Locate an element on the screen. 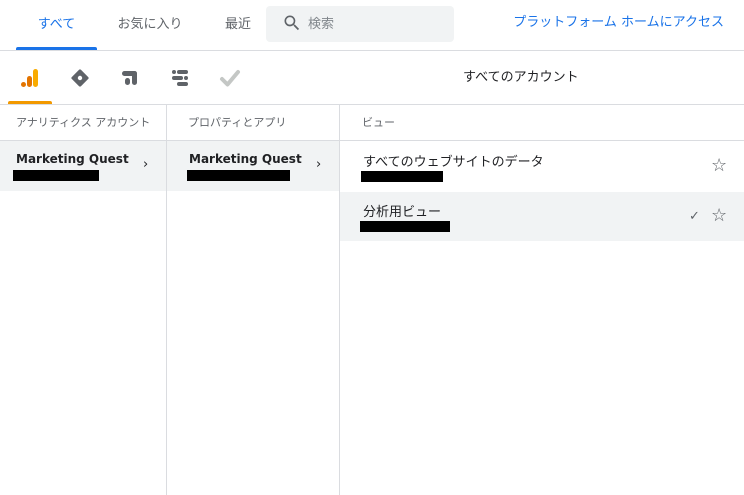 Image resolution: width=744 pixels, height=495 pixels. tag-manager-icon is located at coordinates (80, 77).